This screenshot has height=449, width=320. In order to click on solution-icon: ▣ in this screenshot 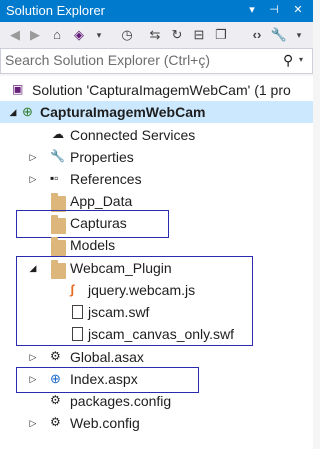, I will do `click(18, 89)`.